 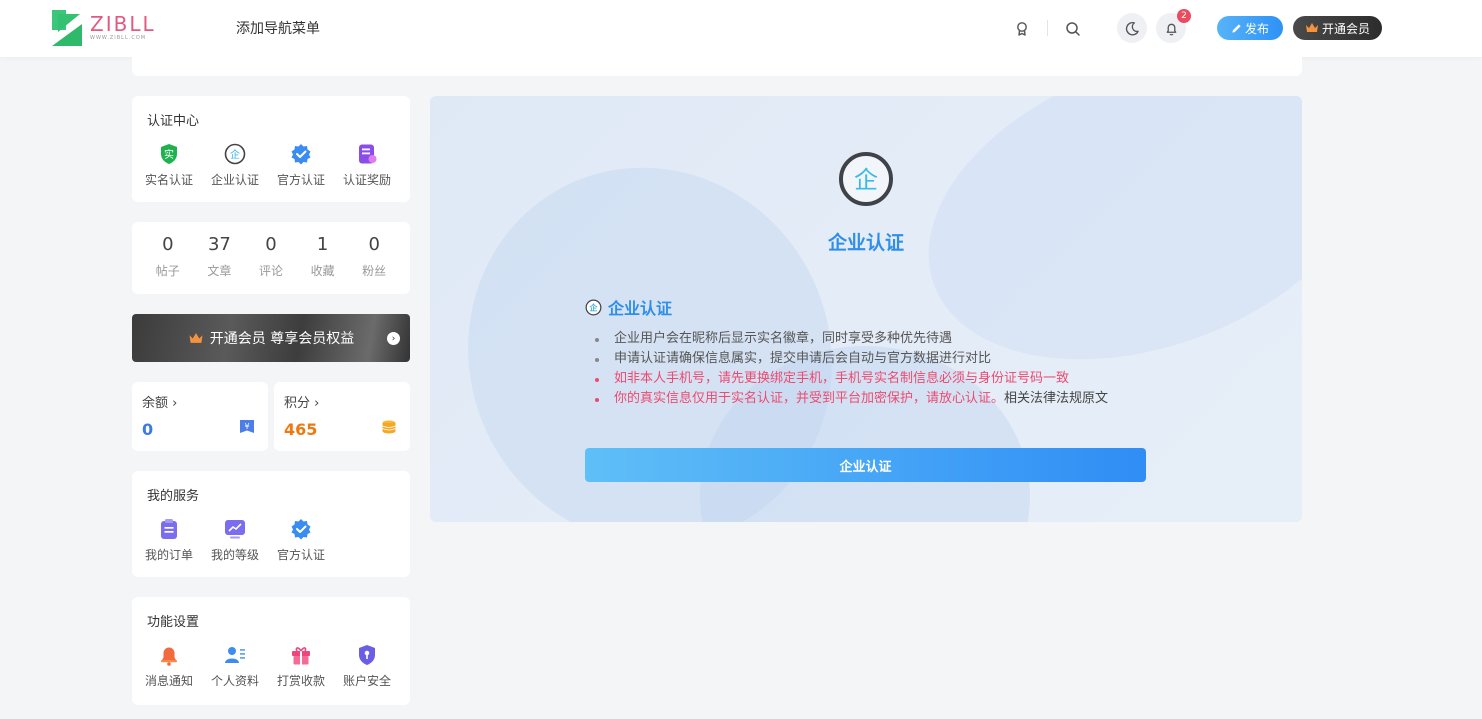 I want to click on search-icon, so click(x=1073, y=29).